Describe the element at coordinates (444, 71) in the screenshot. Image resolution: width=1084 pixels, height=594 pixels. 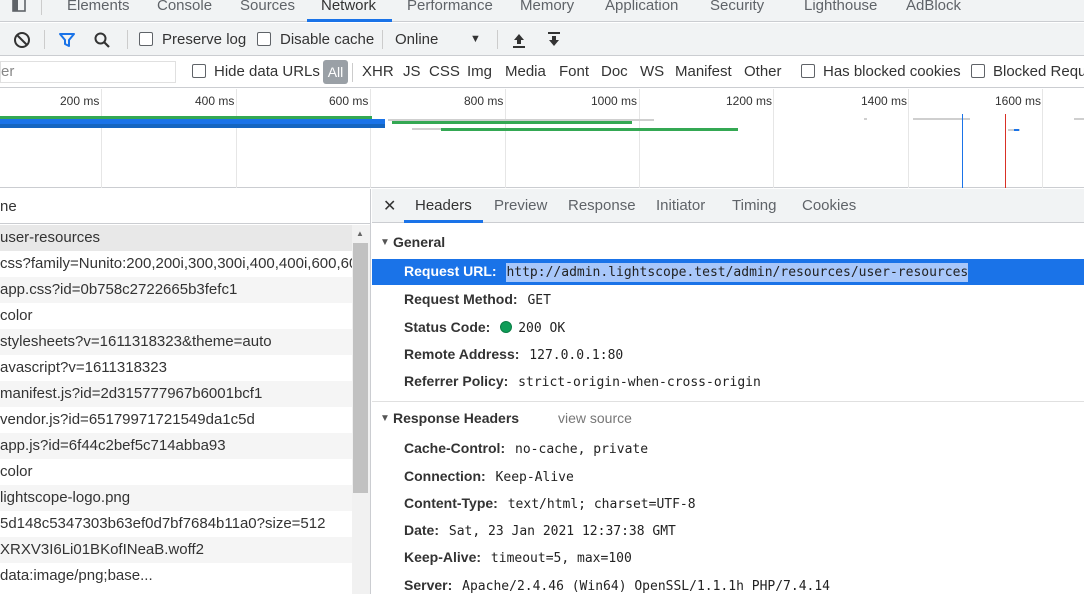
I see `filter-css: CSS` at that location.